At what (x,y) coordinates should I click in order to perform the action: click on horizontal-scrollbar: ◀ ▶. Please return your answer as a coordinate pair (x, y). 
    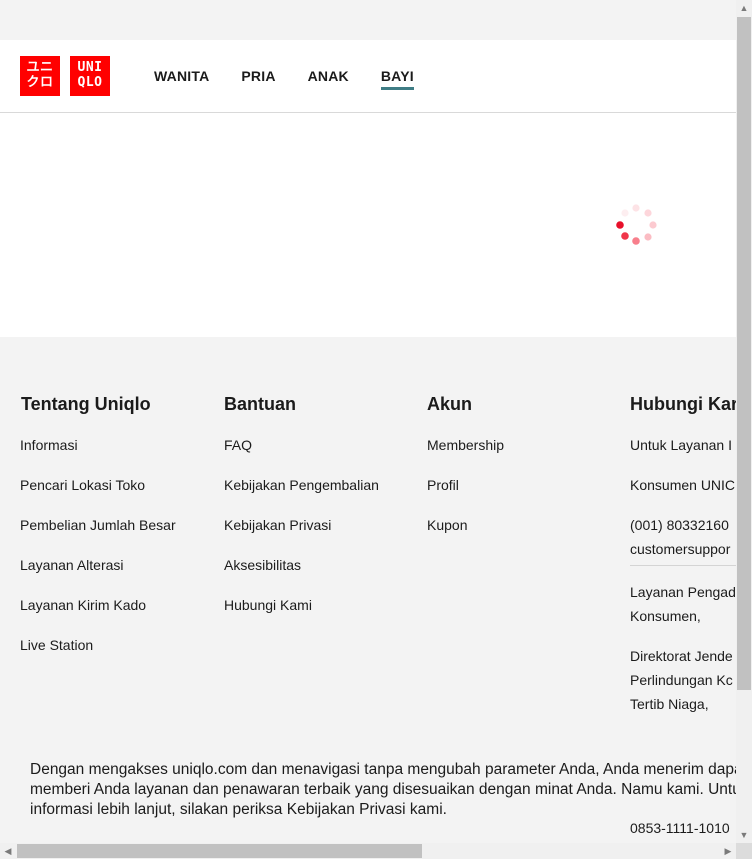
    Looking at the image, I should click on (368, 851).